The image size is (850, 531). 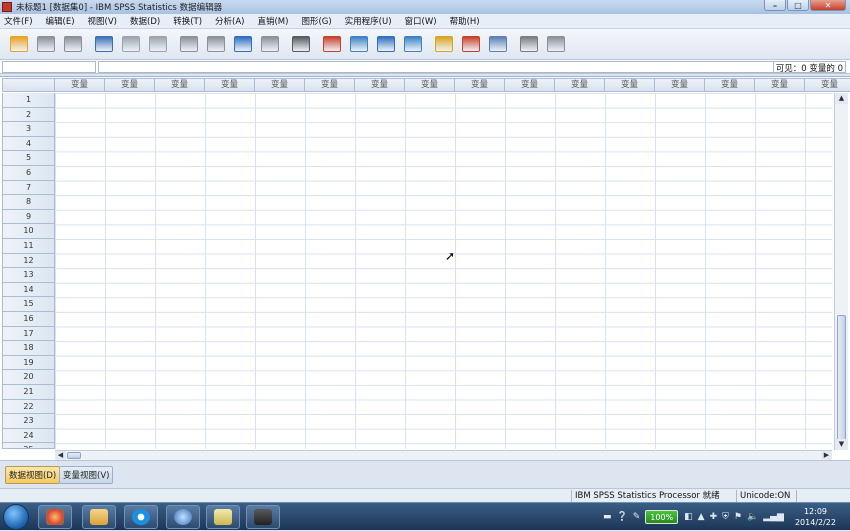 I want to click on horizontal-scroll-thumb, so click(x=74, y=455).